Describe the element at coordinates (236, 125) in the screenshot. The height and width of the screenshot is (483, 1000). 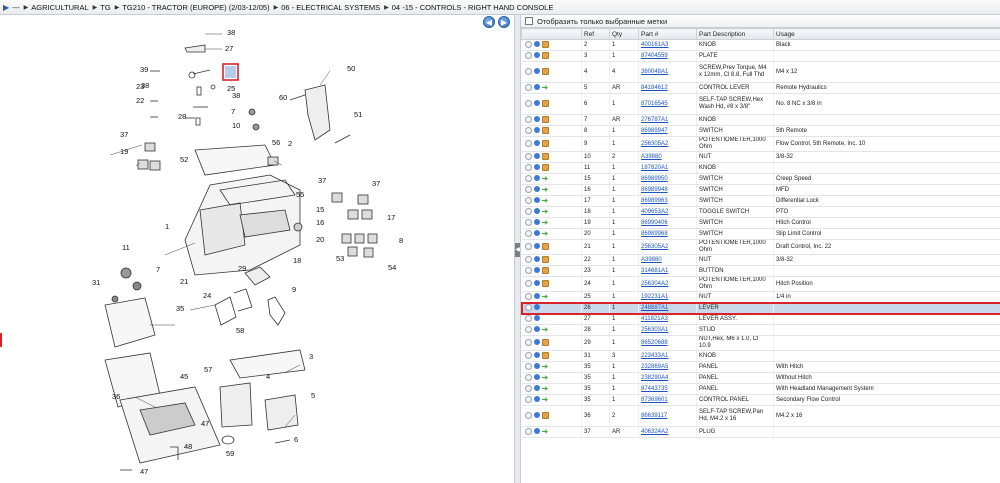
I see `callout-label: 10` at that location.